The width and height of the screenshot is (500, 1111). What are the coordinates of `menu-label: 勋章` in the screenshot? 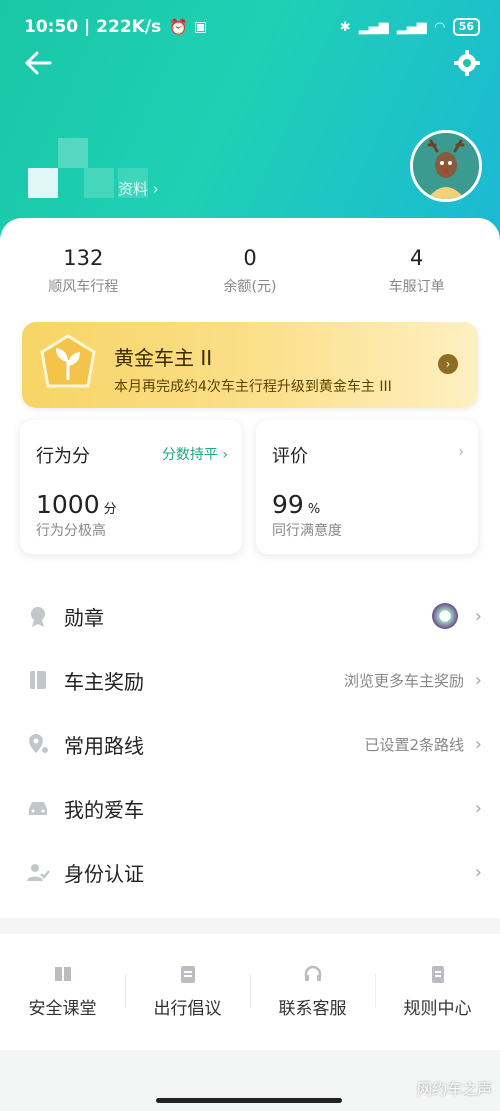 It's located at (84, 617).